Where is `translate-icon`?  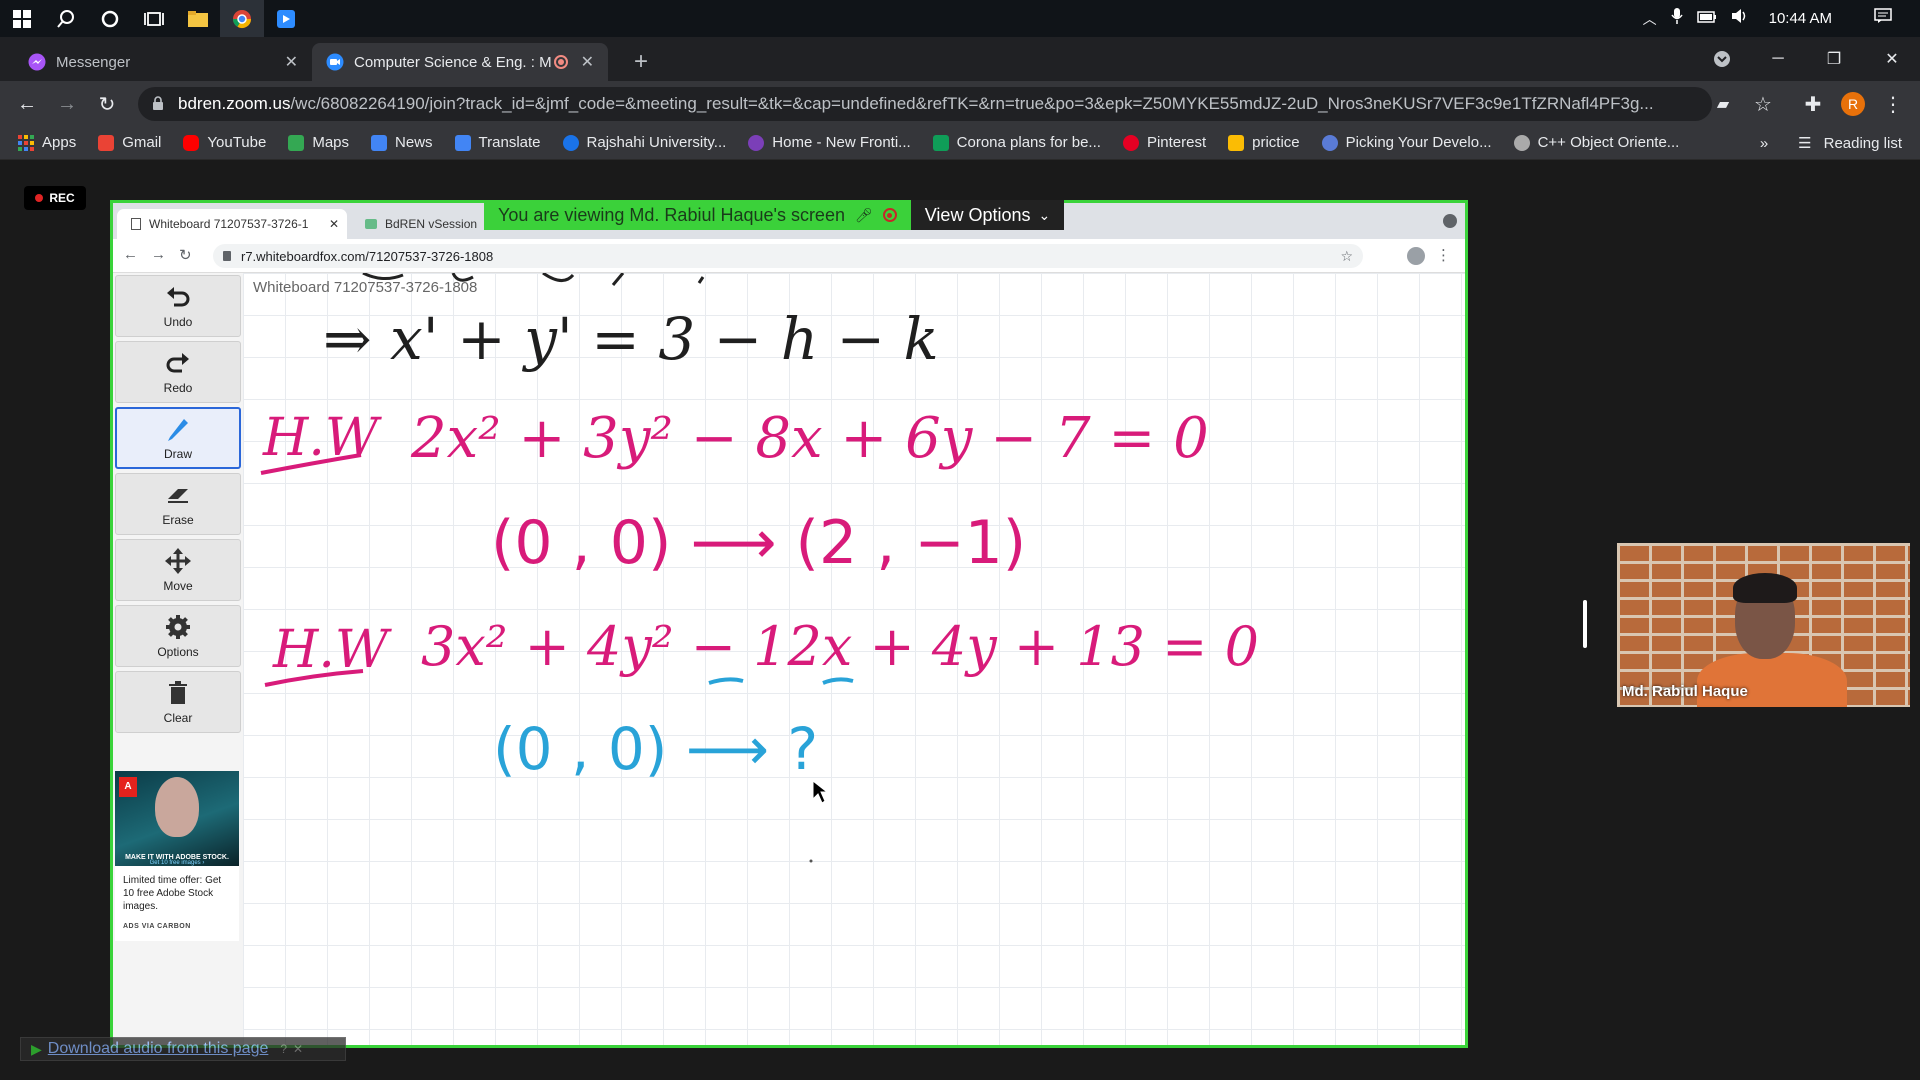
translate-icon is located at coordinates (462, 142).